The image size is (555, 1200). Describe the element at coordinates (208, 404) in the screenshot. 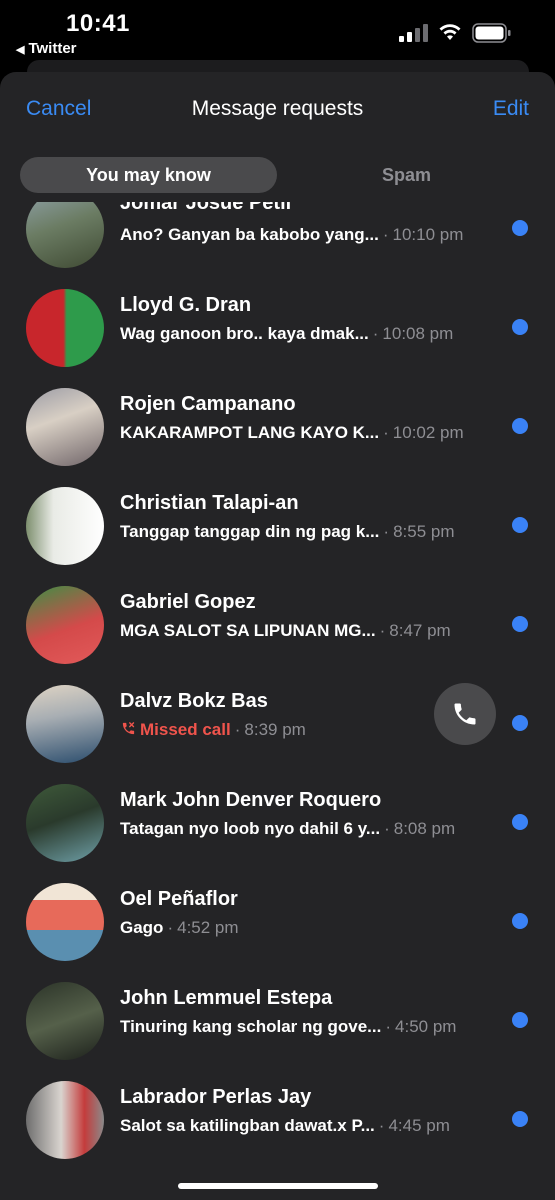

I see `contact-name: Rojen Campanano` at that location.